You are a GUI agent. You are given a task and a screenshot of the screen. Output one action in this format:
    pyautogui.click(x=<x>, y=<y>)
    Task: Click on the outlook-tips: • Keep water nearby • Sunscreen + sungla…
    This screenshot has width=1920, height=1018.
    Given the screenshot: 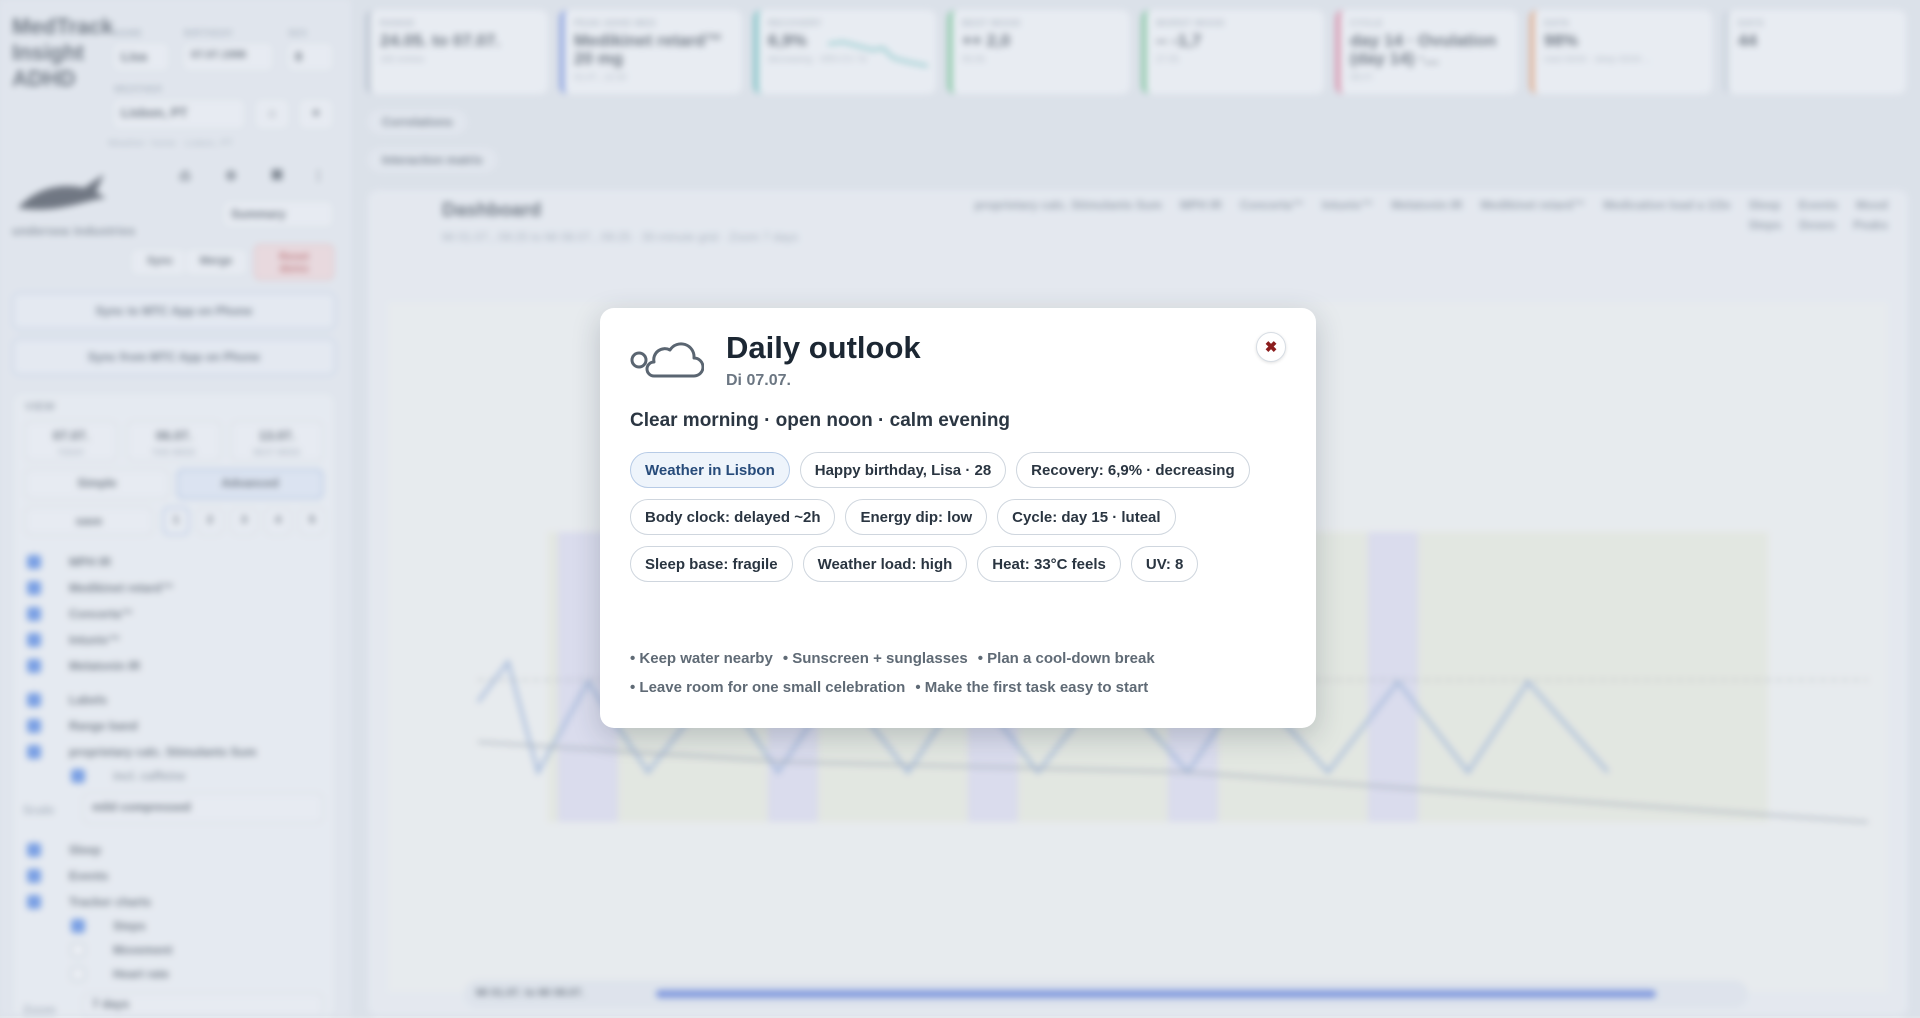 What is the action you would take?
    pyautogui.click(x=960, y=673)
    